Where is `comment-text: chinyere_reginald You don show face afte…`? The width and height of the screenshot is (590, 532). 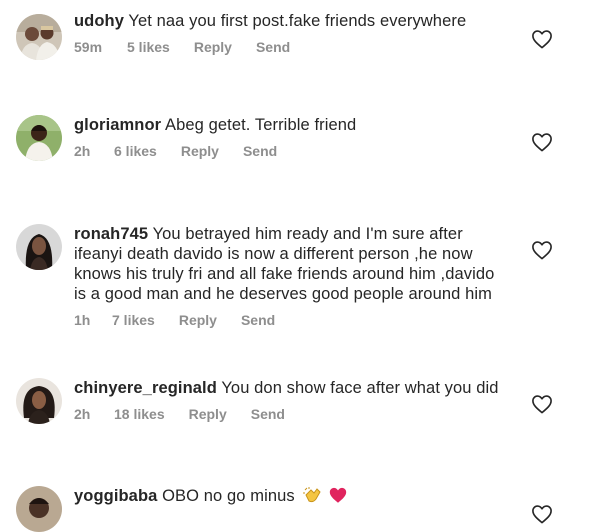
comment-text: chinyere_reginald You don show face afte… is located at coordinates (289, 388).